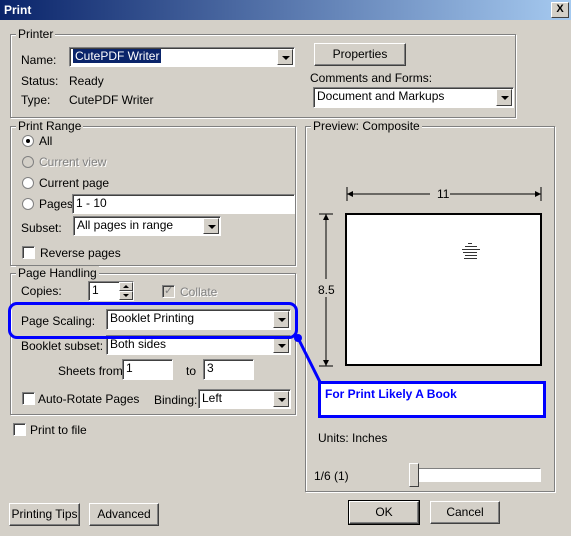 The image size is (571, 536). I want to click on page-slider-handle, so click(414, 475).